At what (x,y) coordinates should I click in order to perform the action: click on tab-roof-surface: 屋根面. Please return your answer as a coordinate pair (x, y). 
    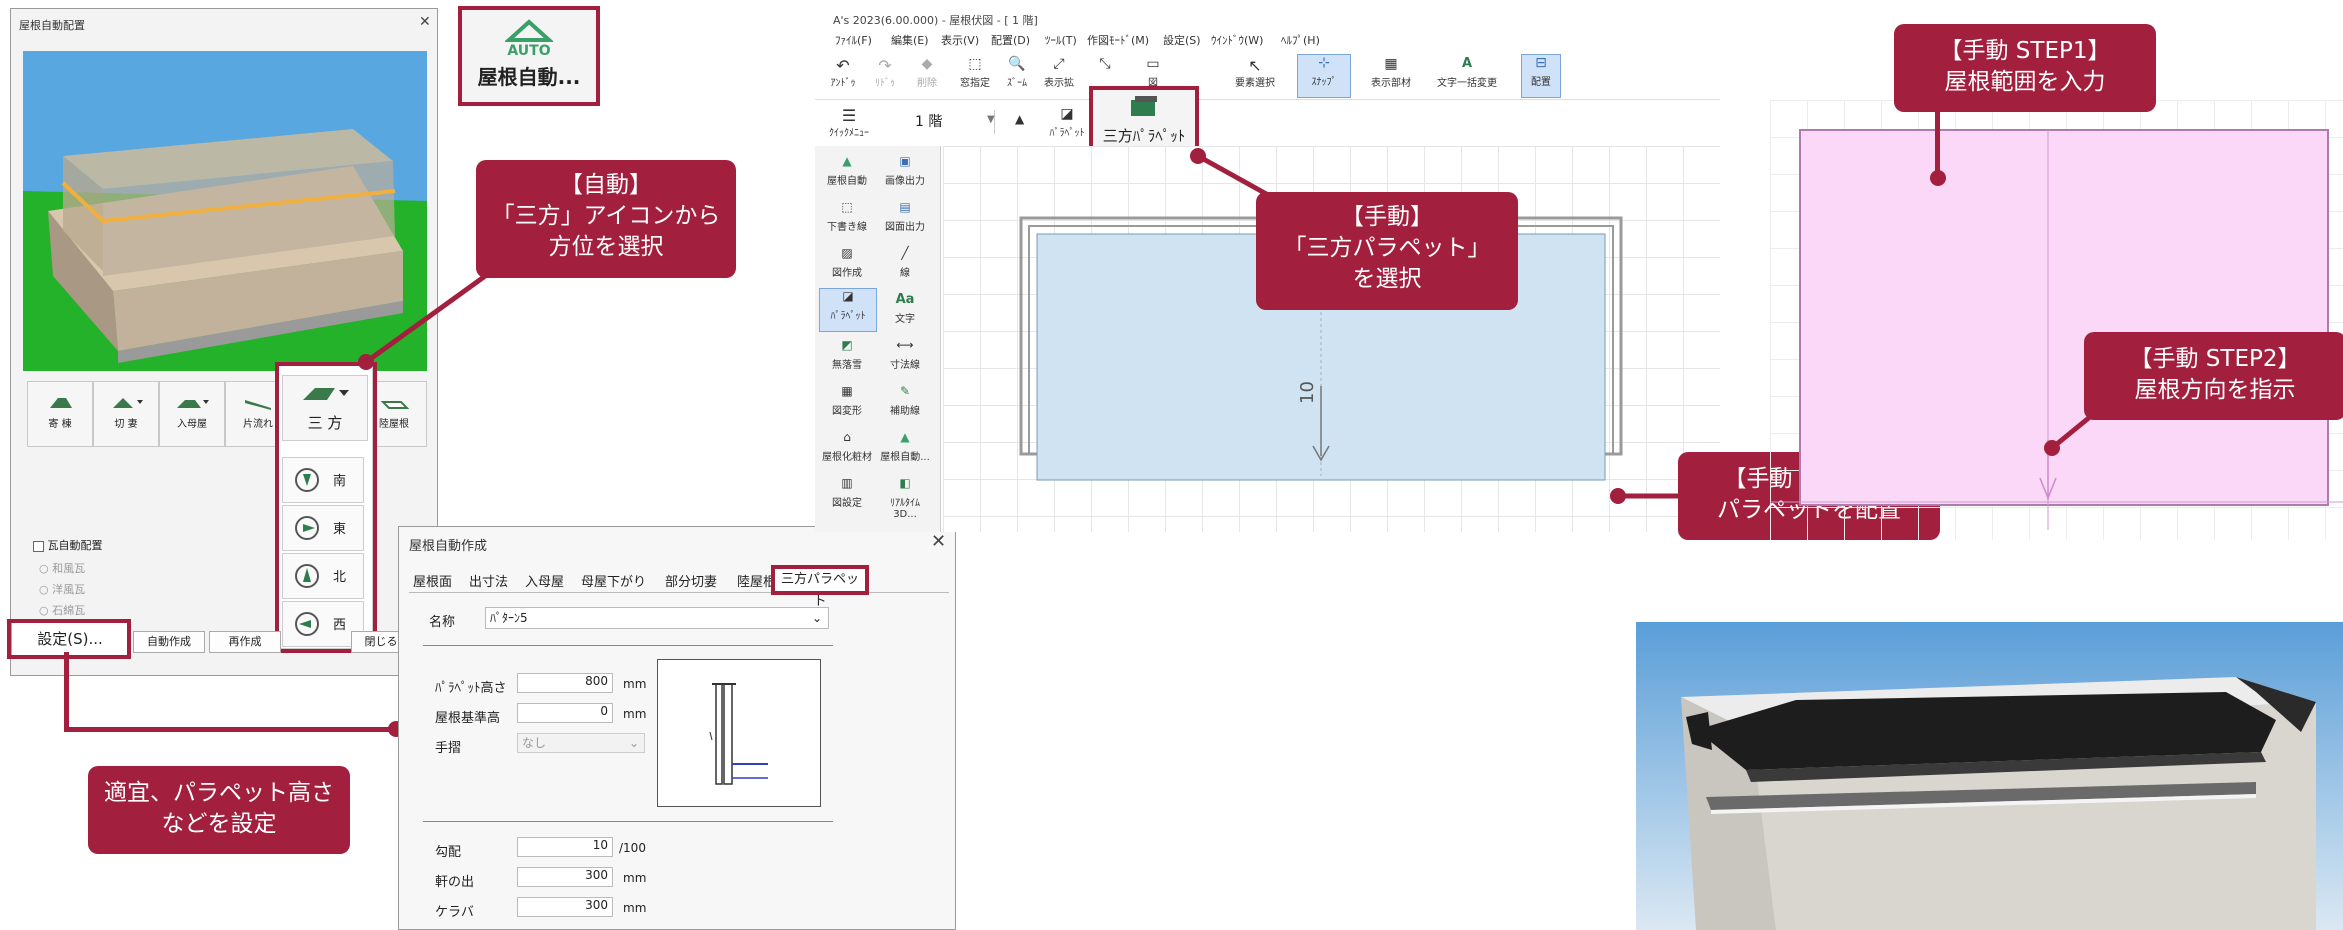
    Looking at the image, I should click on (432, 580).